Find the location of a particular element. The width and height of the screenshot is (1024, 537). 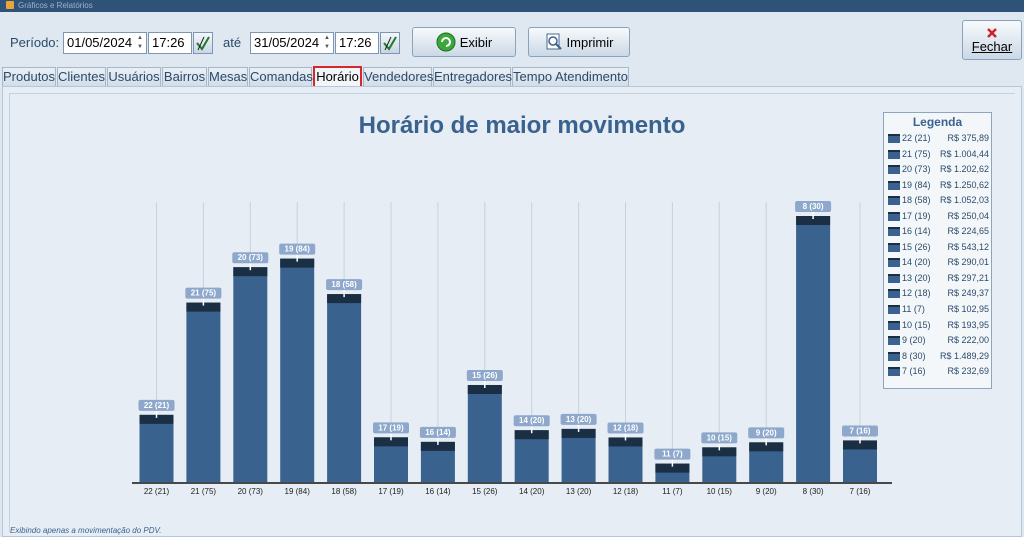

x-tick-label: 17 (19) is located at coordinates (391, 491).